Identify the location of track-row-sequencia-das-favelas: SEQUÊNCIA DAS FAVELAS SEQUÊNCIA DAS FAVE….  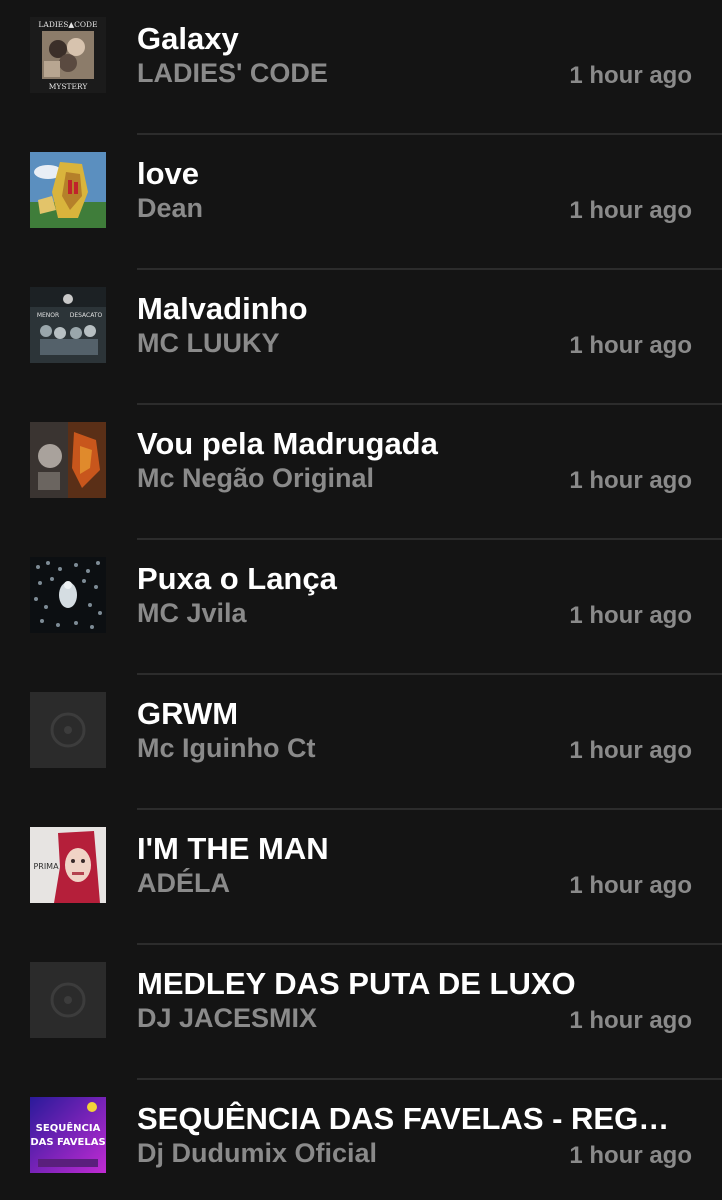
(361, 1140).